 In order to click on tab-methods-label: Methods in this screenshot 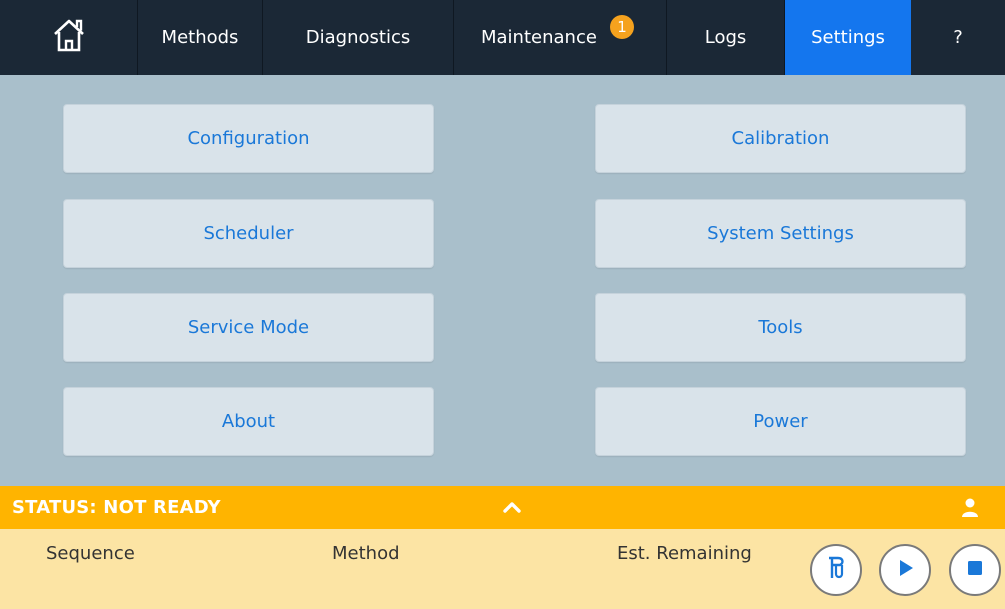, I will do `click(200, 37)`.